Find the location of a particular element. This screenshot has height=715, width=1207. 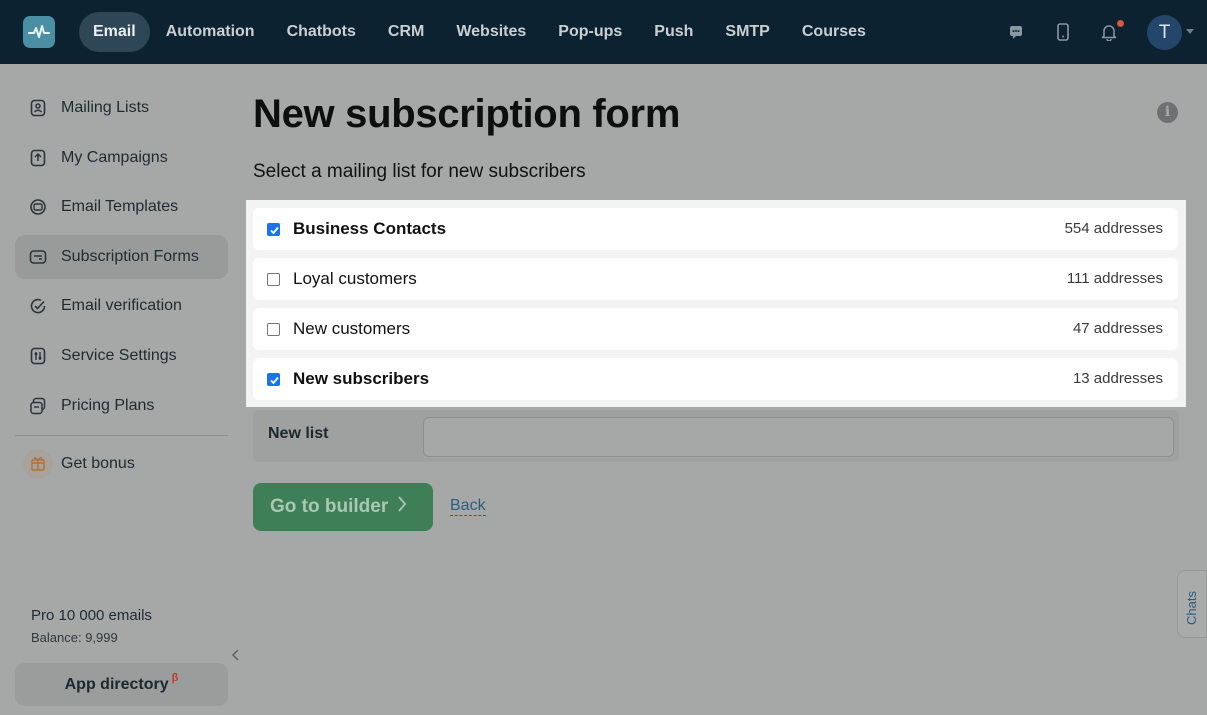

mailing-list-name: New customers is located at coordinates (352, 328).